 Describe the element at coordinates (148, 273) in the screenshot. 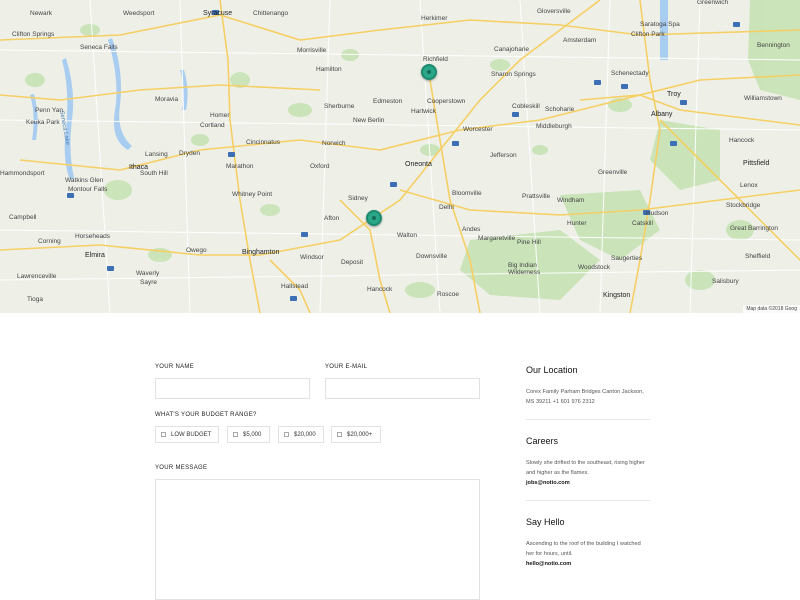

I see `map-label: Waverly` at that location.